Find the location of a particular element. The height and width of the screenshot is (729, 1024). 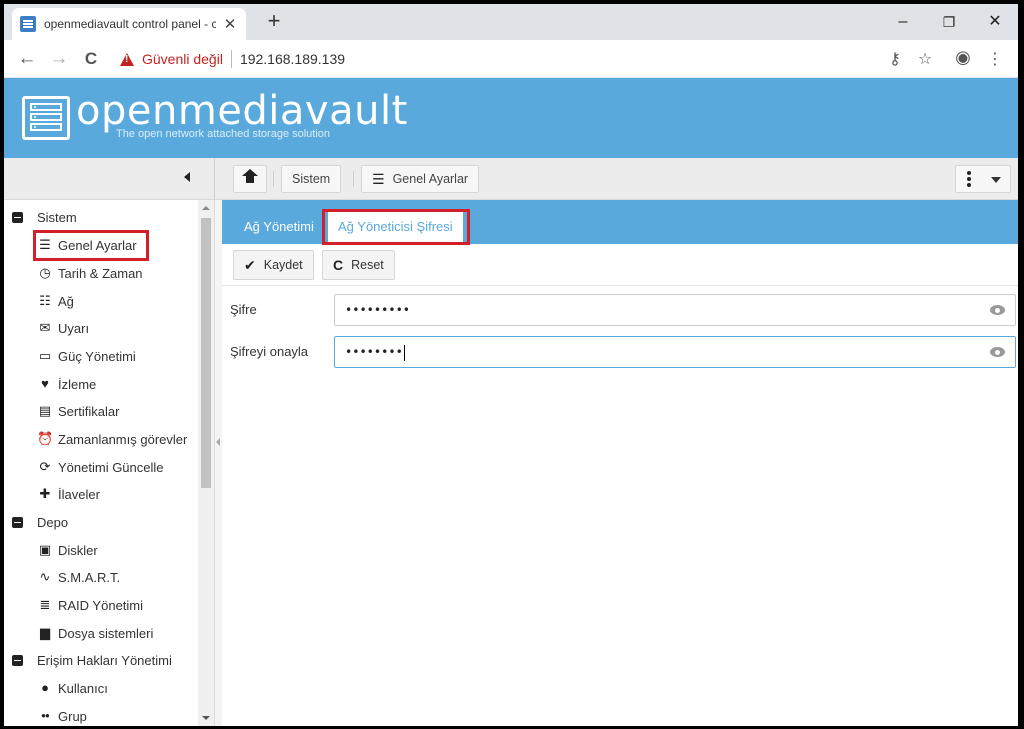

security-indicator: Güvenli değil is located at coordinates (182, 59).